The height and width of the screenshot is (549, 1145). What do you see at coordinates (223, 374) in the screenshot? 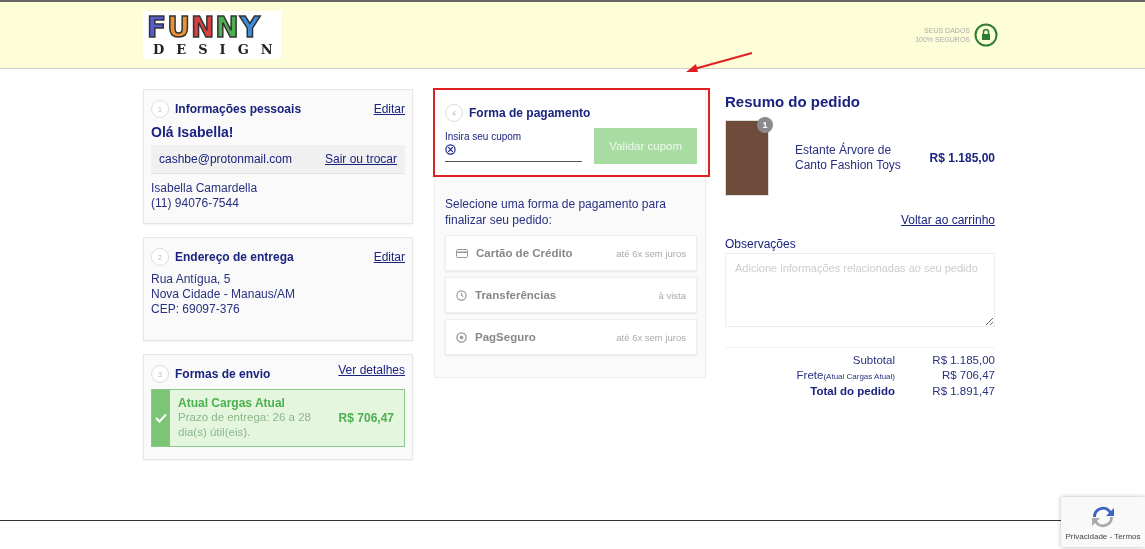
I see `section-title: Formas de envio` at bounding box center [223, 374].